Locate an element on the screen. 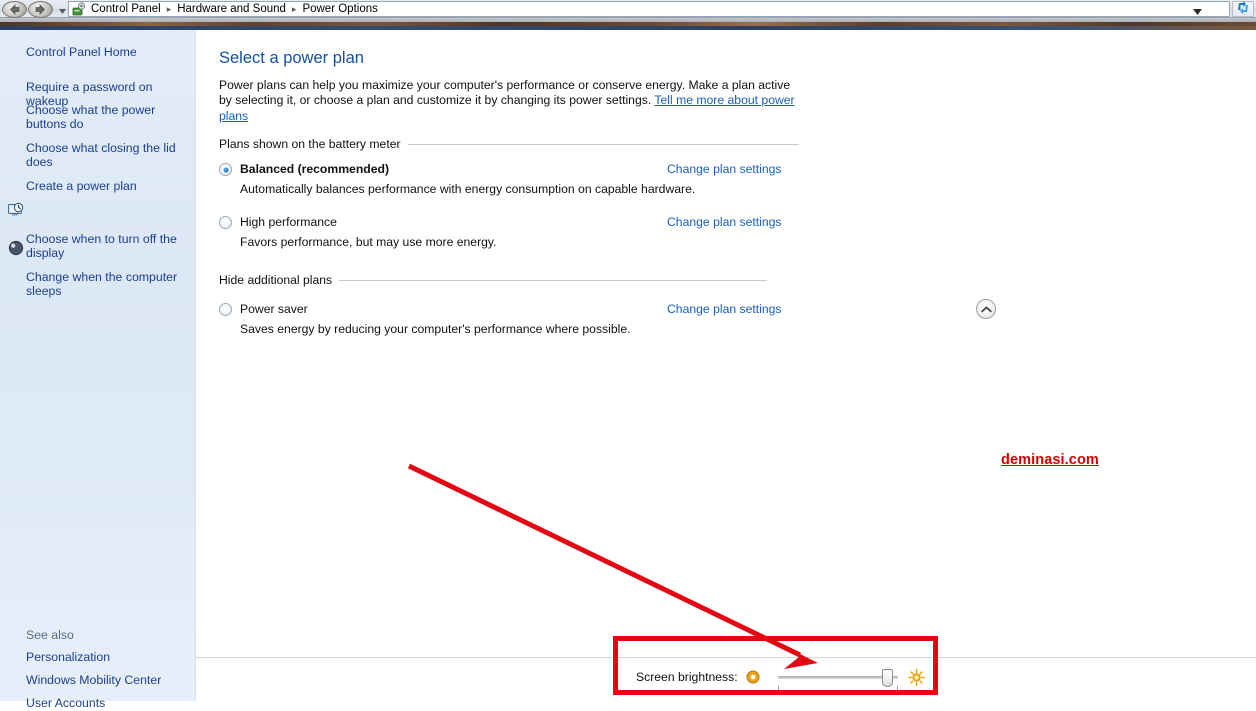  recent-pages-dropdown-button is located at coordinates (62, 9).